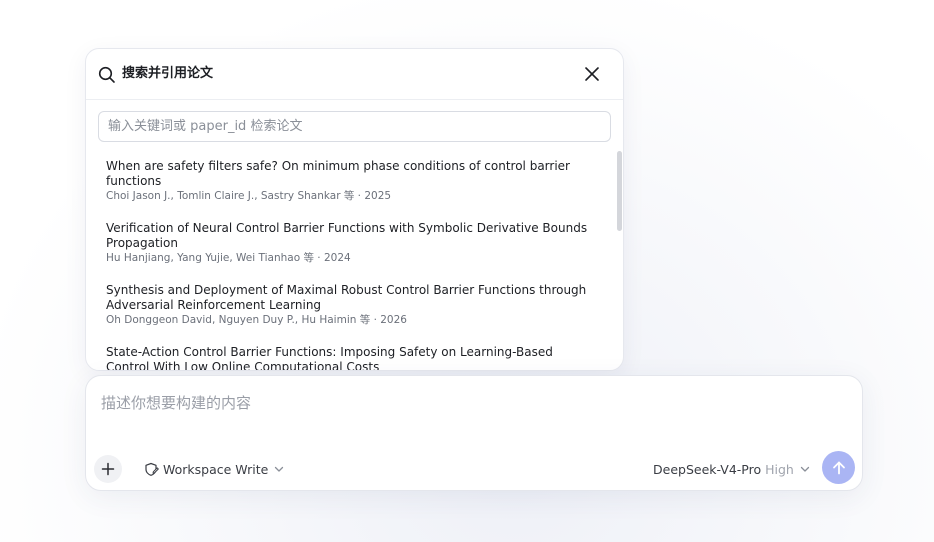 The width and height of the screenshot is (934, 542). I want to click on prompt-input, so click(471, 403).